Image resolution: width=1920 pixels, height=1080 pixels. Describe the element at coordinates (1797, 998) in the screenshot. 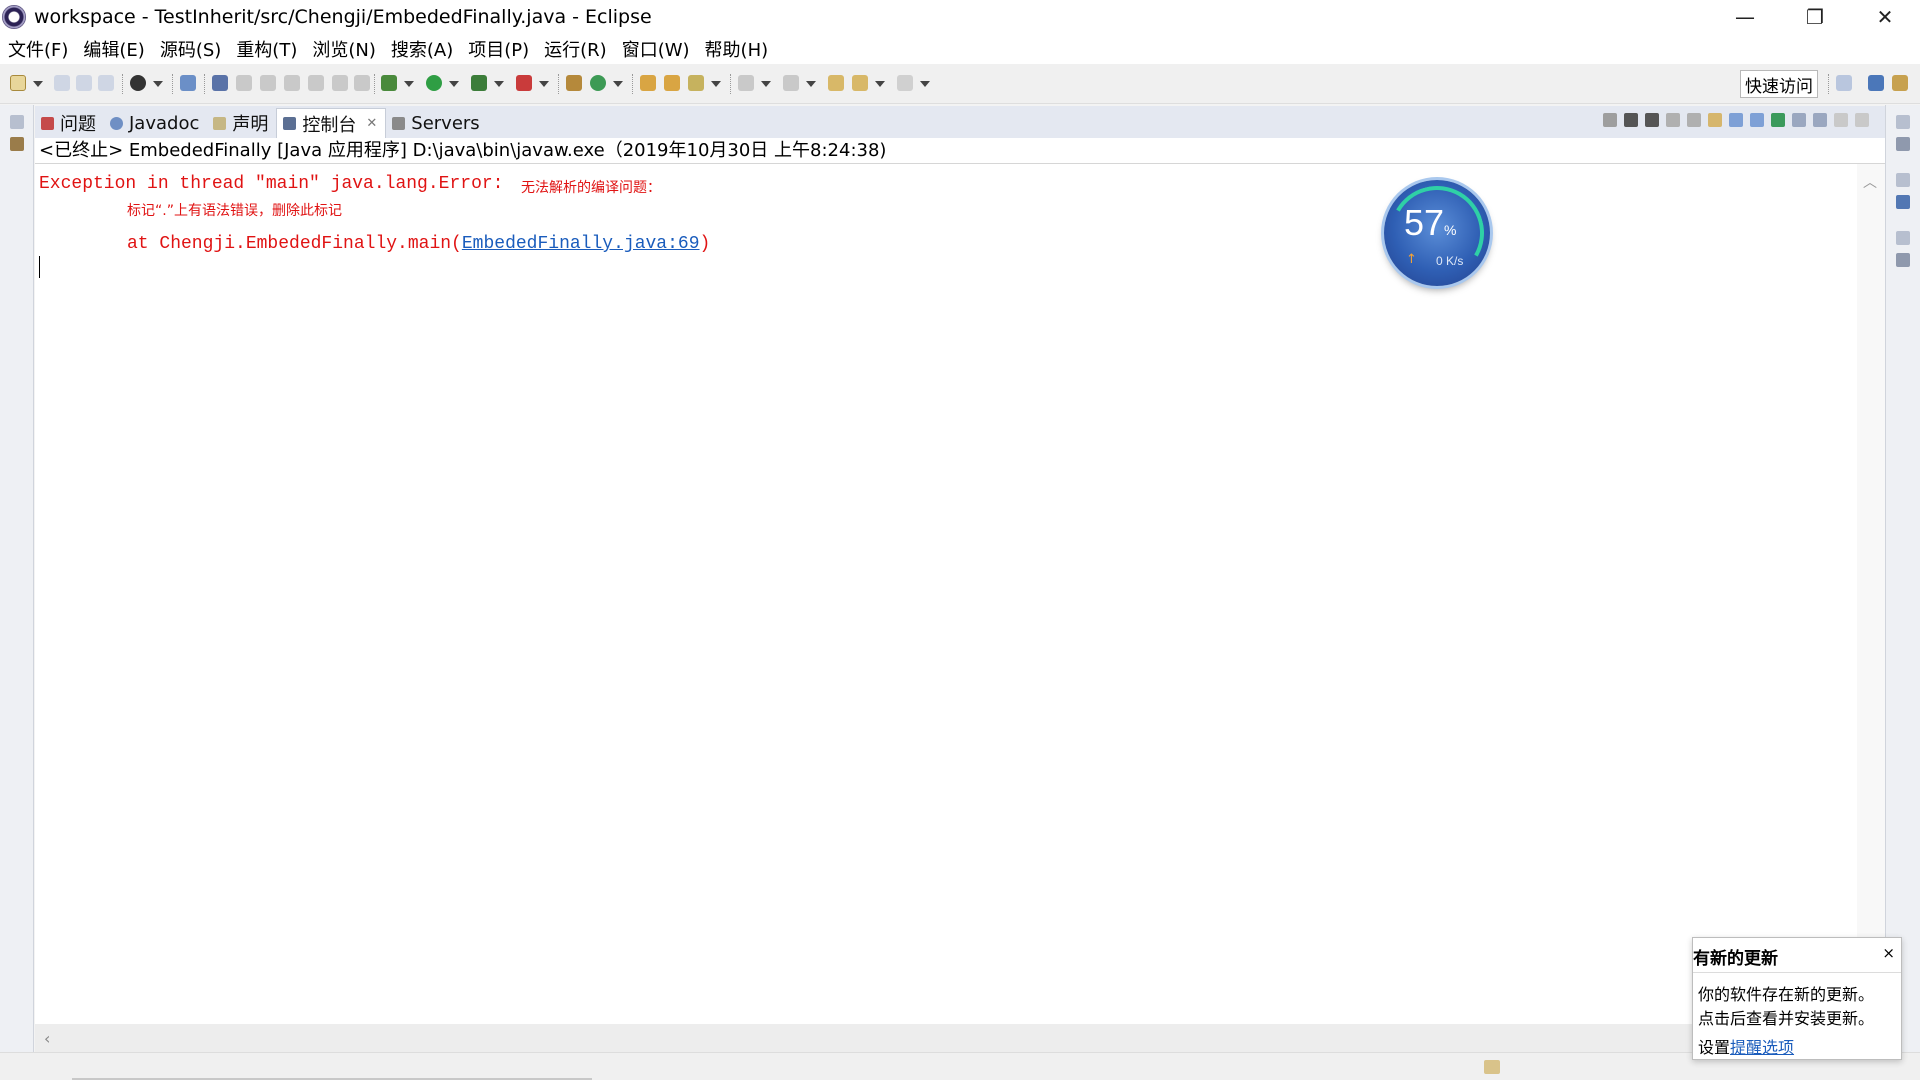

I see `update-notification: 有新的更新 × 你的软件存在新的更新。 点击后查看并安装更新。 设置提醒选项` at that location.